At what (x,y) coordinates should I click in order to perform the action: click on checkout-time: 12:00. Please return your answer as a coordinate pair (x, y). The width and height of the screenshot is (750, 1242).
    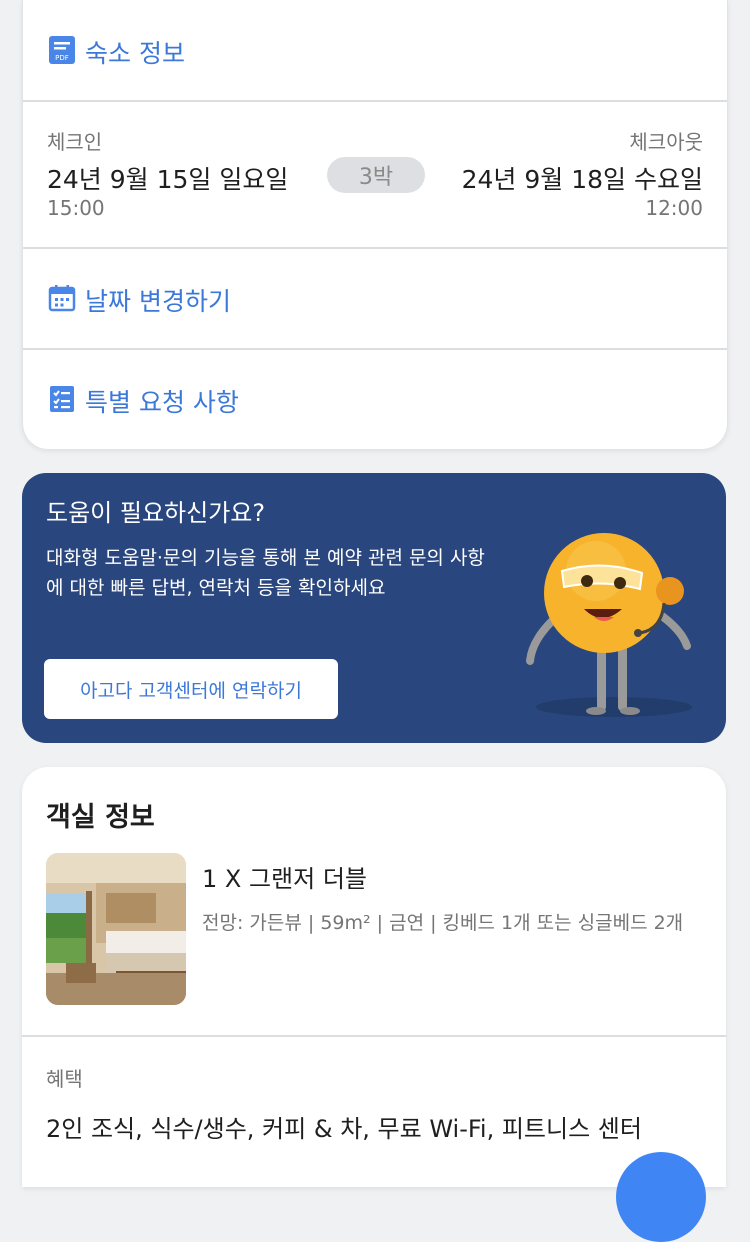
    Looking at the image, I should click on (674, 208).